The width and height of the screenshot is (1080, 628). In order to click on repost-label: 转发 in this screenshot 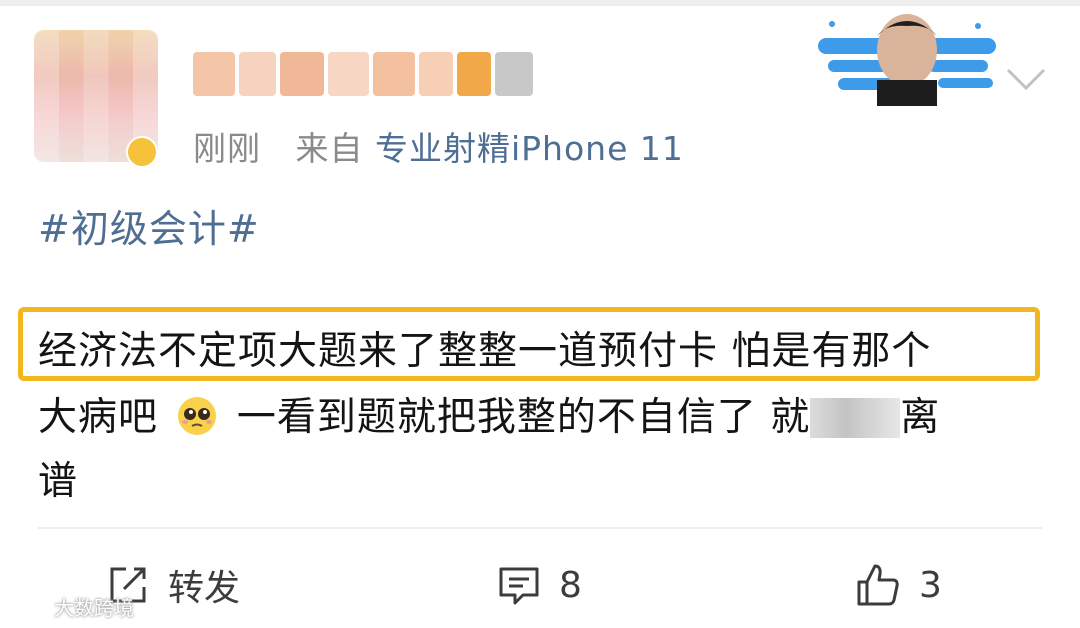, I will do `click(204, 588)`.